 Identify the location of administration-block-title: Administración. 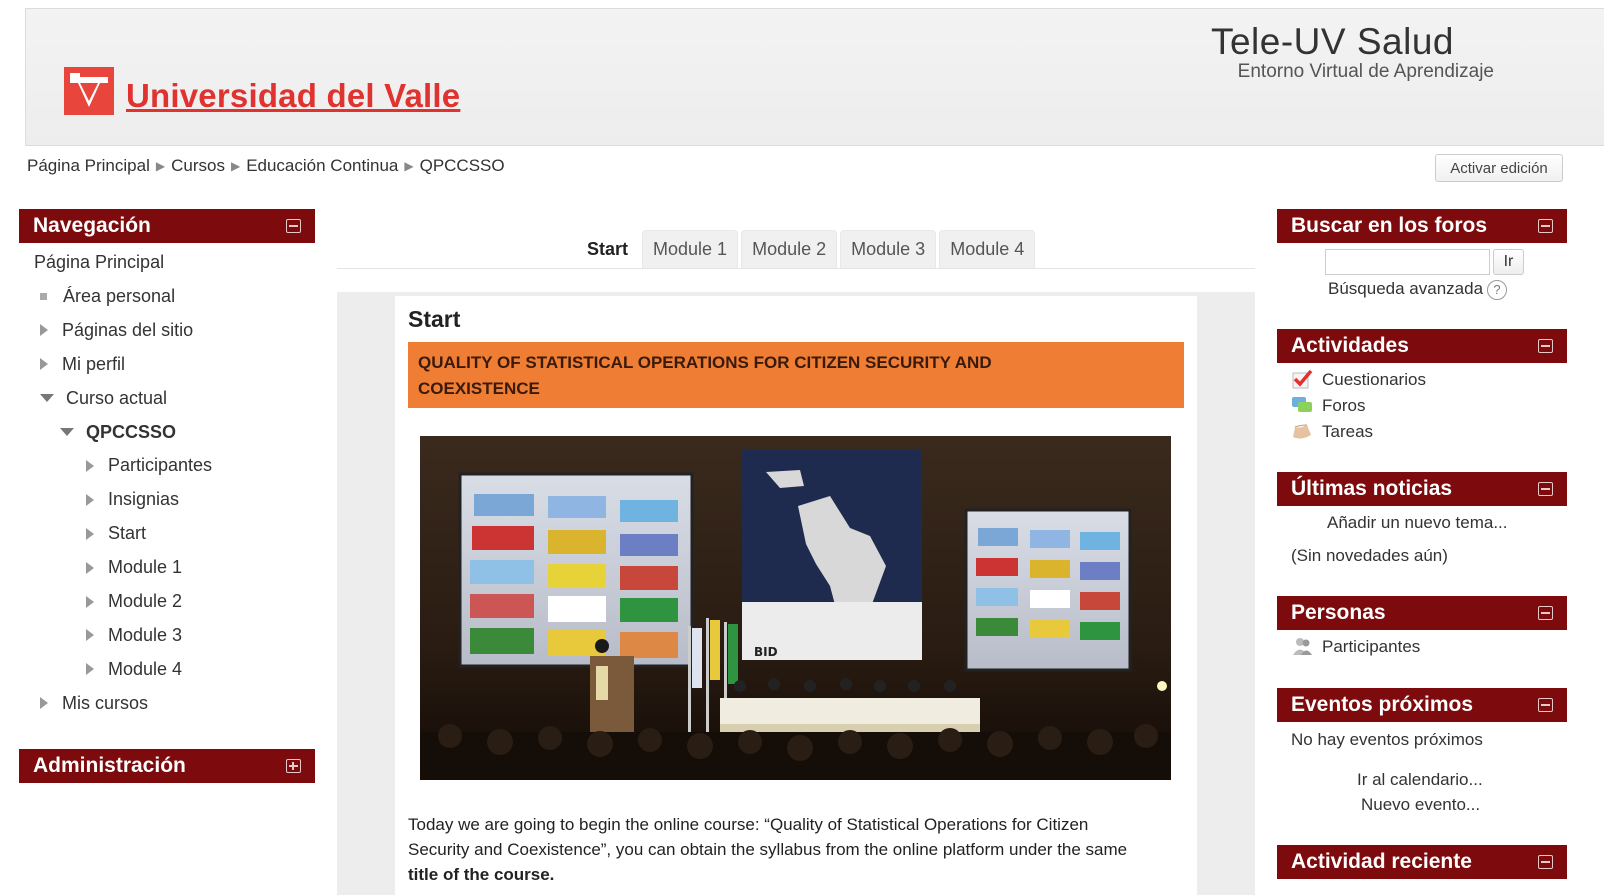
(109, 765).